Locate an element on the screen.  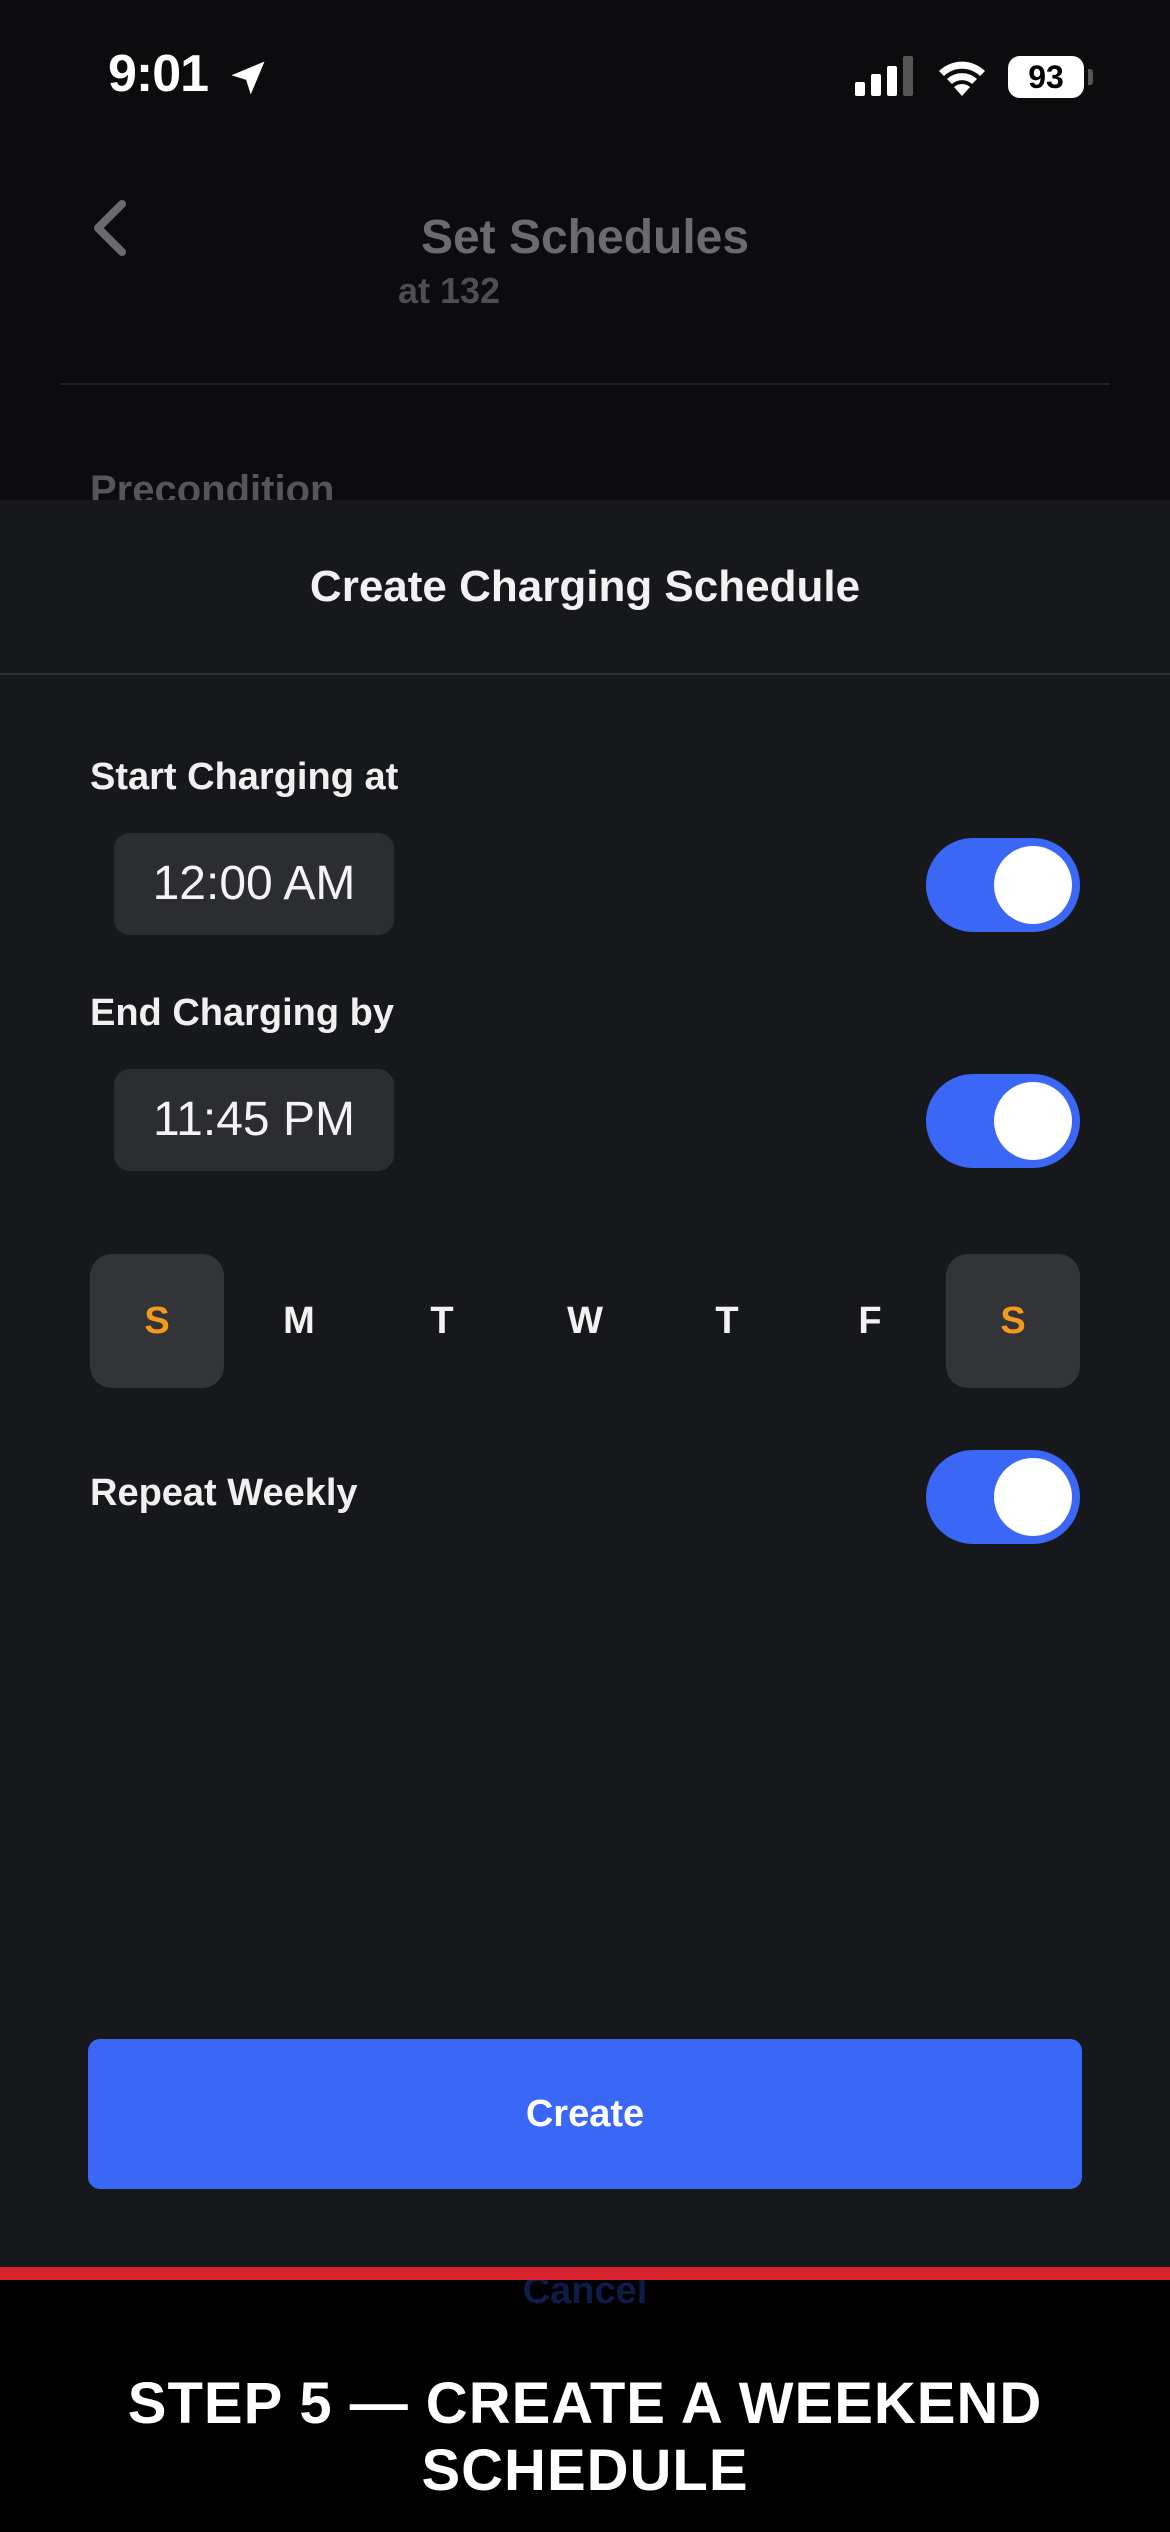
cellular-signal-icon is located at coordinates (884, 76).